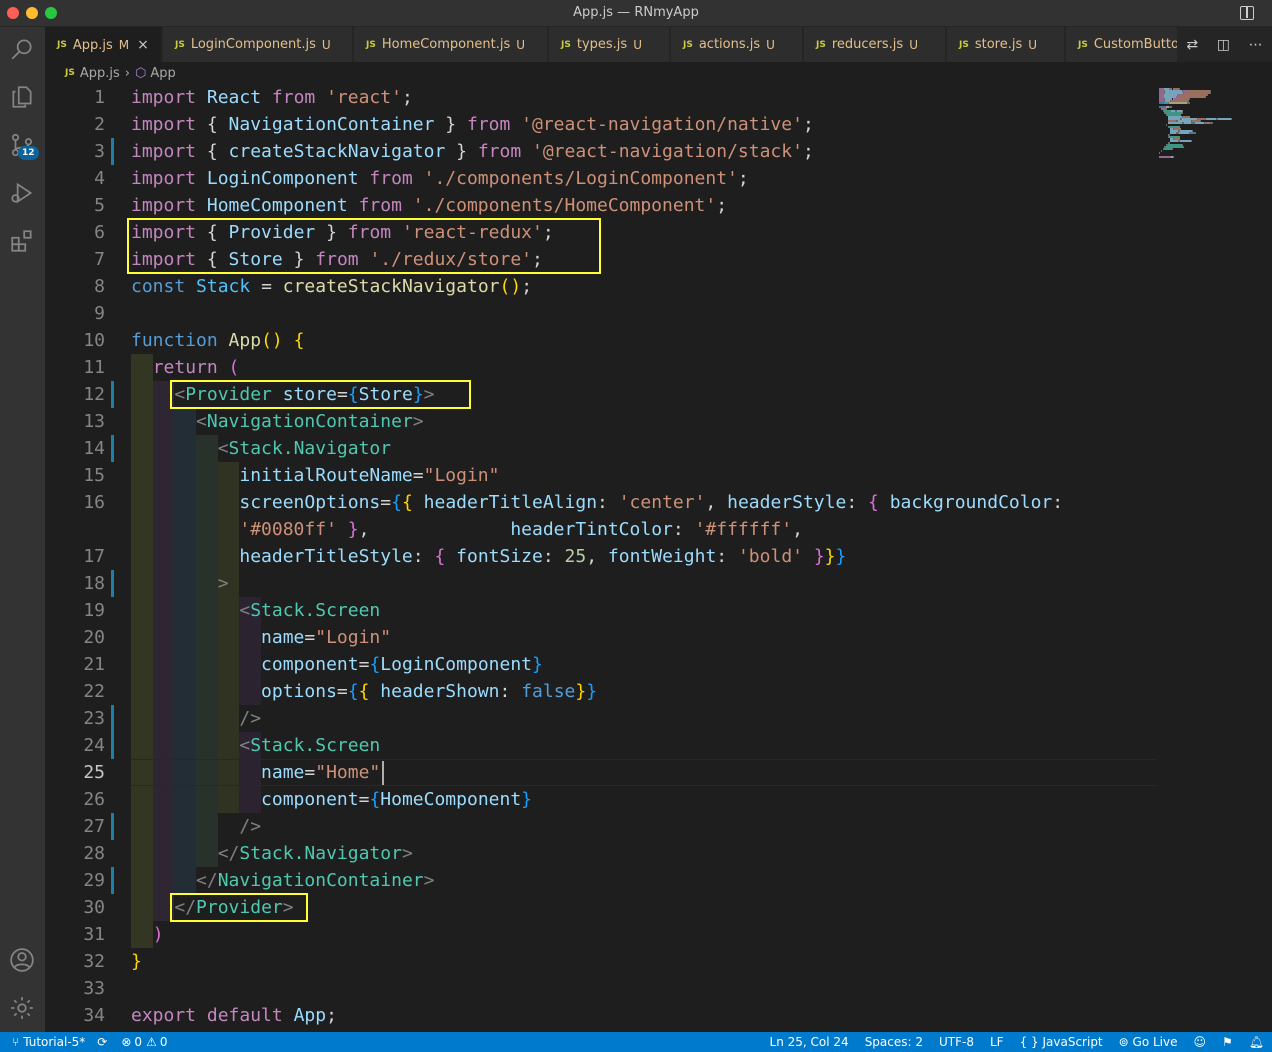  What do you see at coordinates (566, 44) in the screenshot?
I see `js-file-icon: JS` at bounding box center [566, 44].